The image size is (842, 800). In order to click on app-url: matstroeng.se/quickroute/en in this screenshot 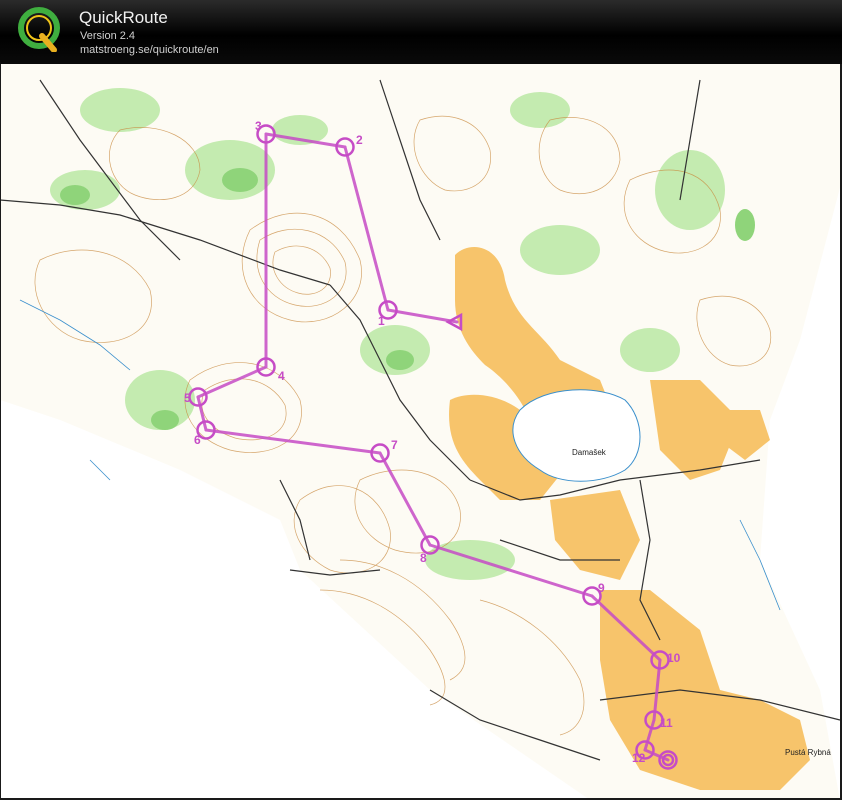, I will do `click(149, 50)`.